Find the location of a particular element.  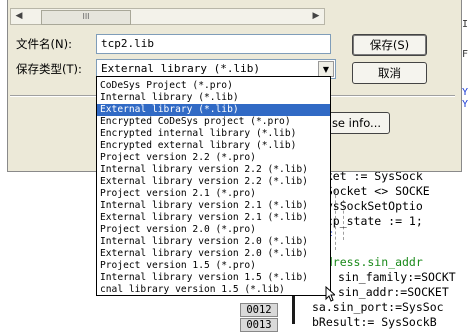

save-type-value: External library (*.lib) is located at coordinates (180, 68).